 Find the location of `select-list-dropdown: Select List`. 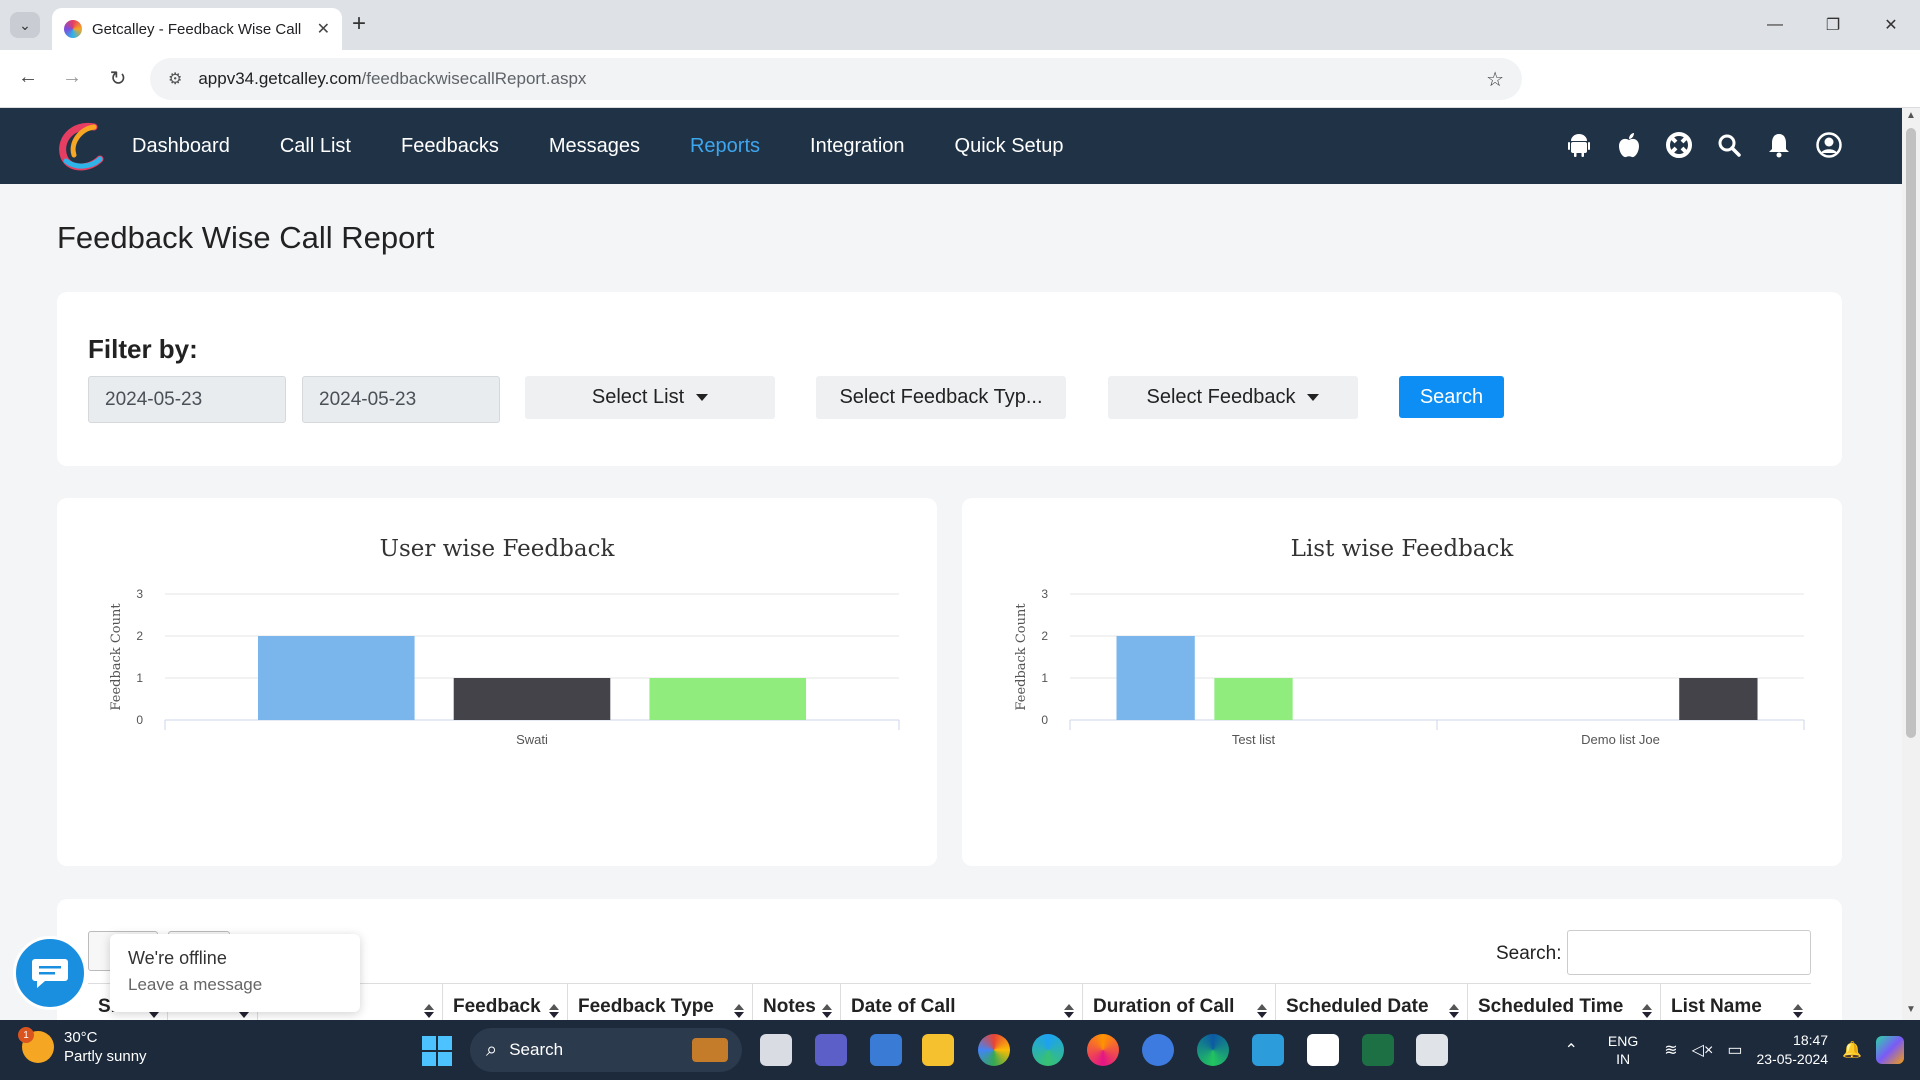

select-list-dropdown: Select List is located at coordinates (650, 397).